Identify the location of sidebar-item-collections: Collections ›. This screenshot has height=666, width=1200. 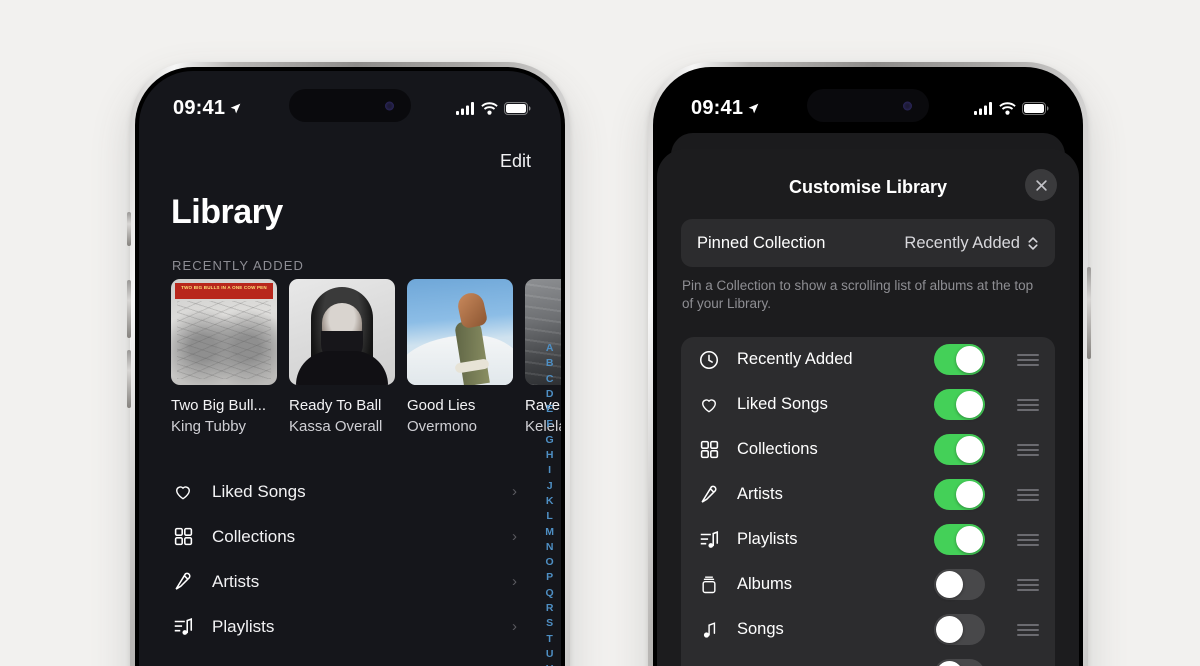
(366, 536).